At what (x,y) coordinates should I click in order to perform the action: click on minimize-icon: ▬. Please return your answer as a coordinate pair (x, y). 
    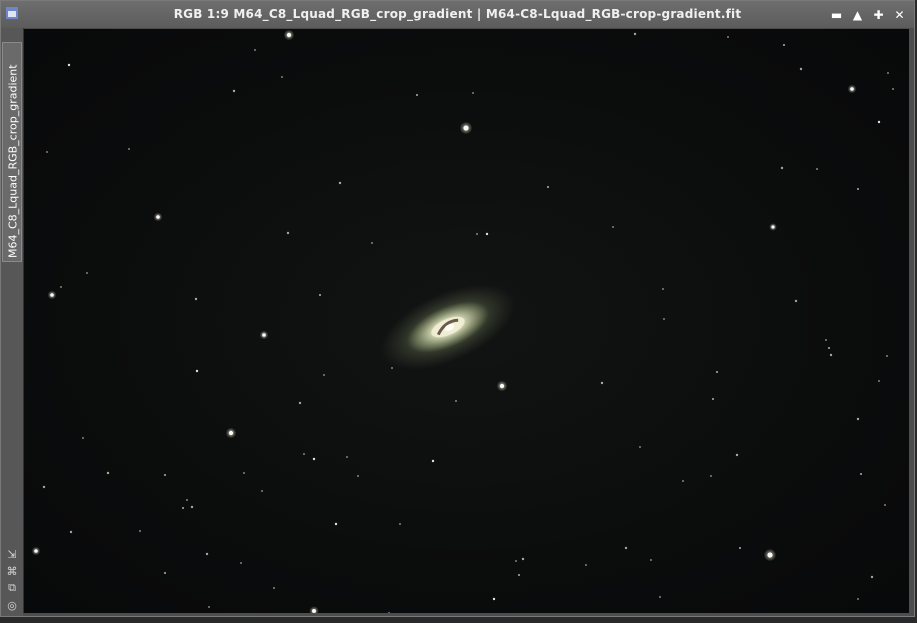
    Looking at the image, I should click on (836, 14).